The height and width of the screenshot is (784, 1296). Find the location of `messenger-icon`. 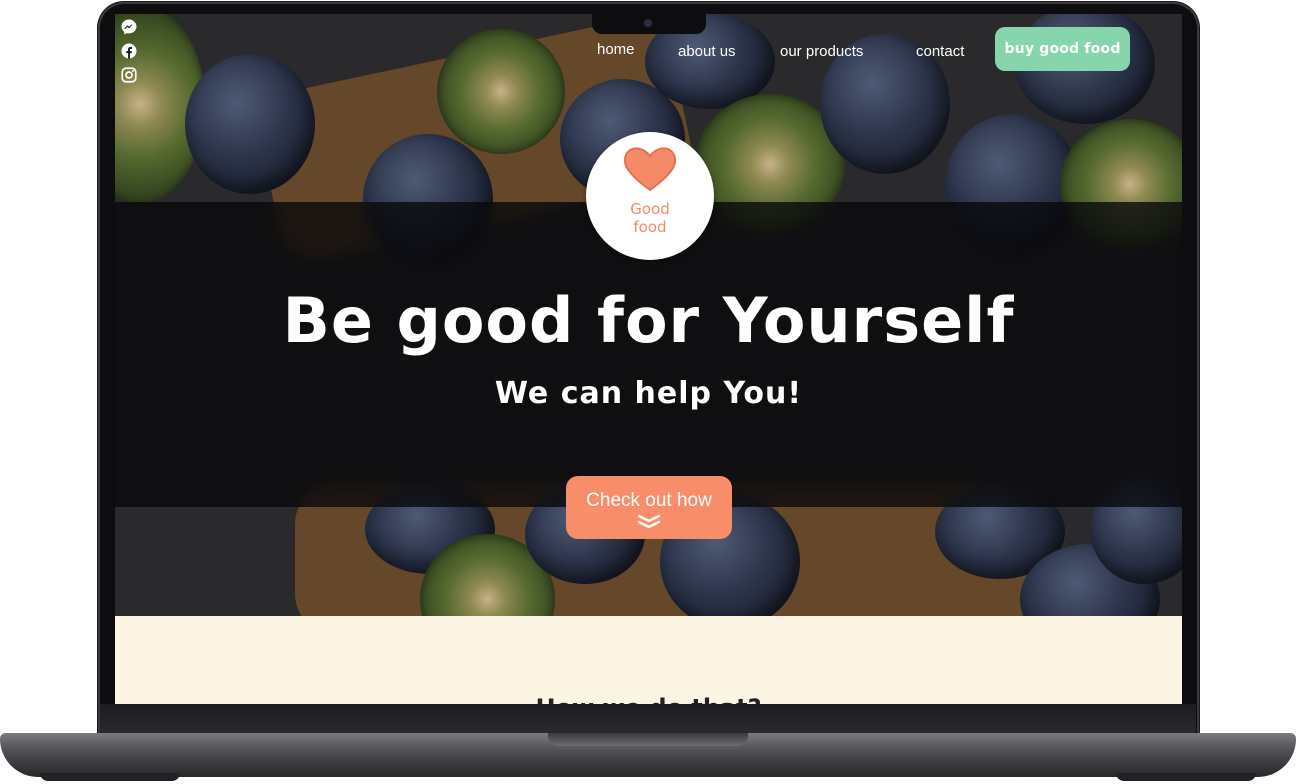

messenger-icon is located at coordinates (129, 27).